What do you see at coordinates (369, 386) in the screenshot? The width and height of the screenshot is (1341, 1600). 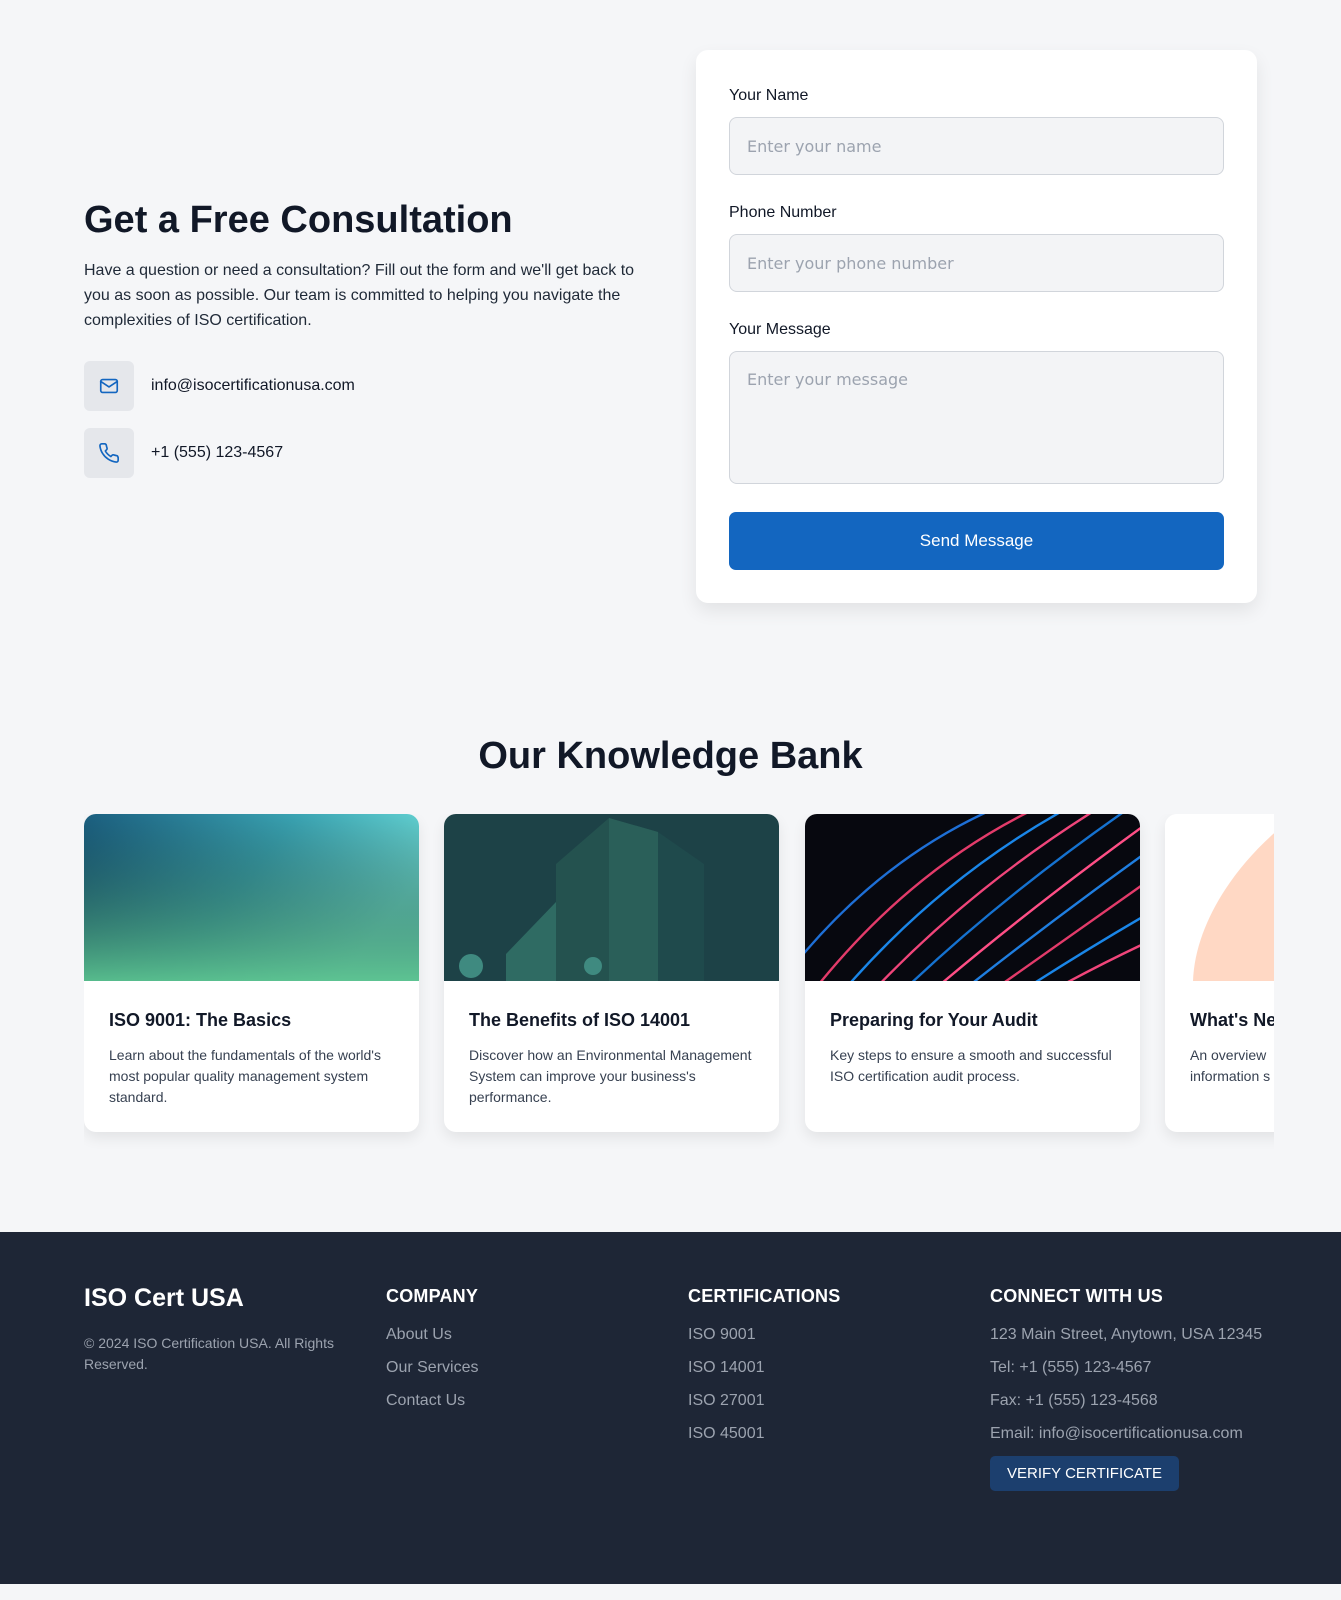 I see `contact-email-row: info@isocertificationusa.com` at bounding box center [369, 386].